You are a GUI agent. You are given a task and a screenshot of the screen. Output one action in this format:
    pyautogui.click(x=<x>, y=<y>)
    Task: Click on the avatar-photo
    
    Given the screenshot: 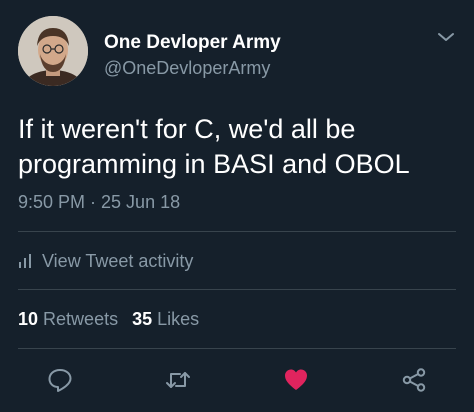 What is the action you would take?
    pyautogui.click(x=53, y=51)
    